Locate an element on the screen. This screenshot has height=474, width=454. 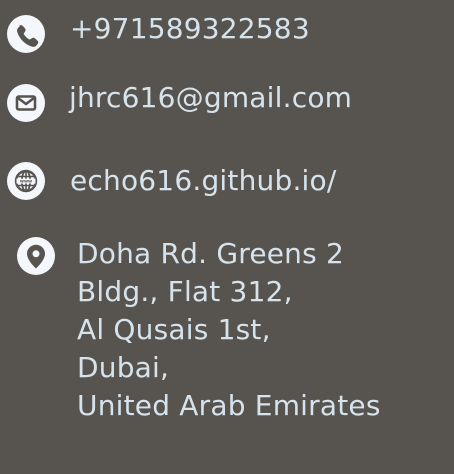
svg-text: www is located at coordinates (26, 181).